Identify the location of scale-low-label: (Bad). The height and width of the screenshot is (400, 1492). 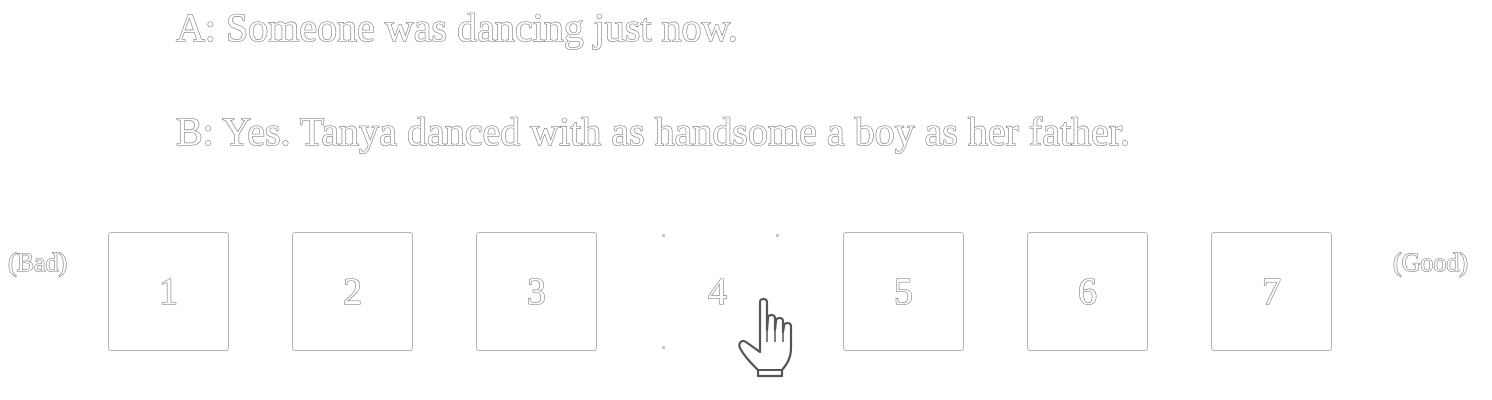
(37, 262).